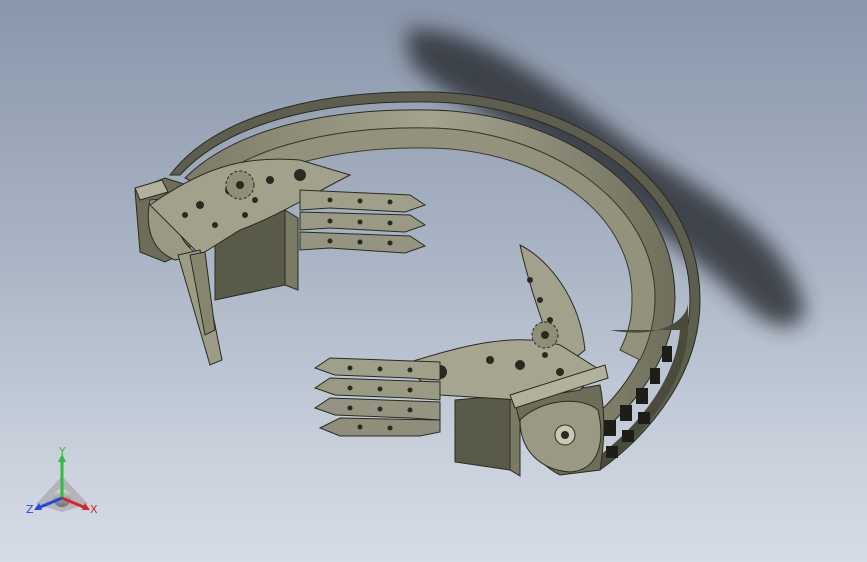  Describe the element at coordinates (30, 509) in the screenshot. I see `z-axis-label: Z` at that location.